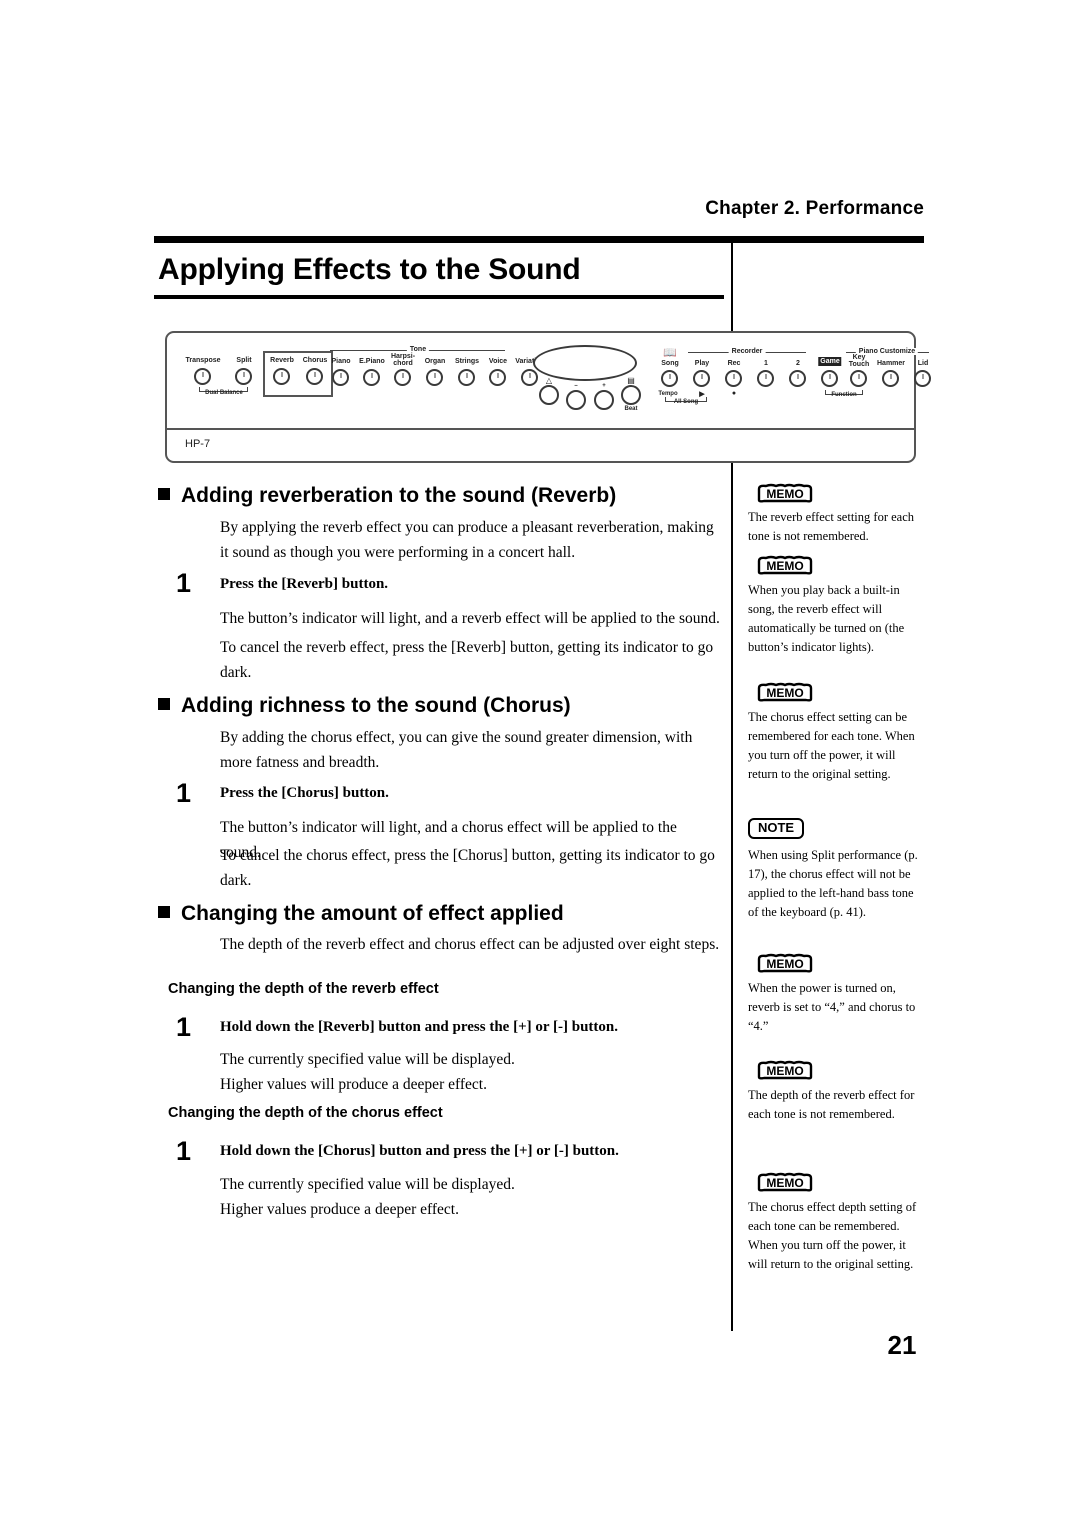  Describe the element at coordinates (435, 361) in the screenshot. I see `panel-label-organ: Organ` at that location.